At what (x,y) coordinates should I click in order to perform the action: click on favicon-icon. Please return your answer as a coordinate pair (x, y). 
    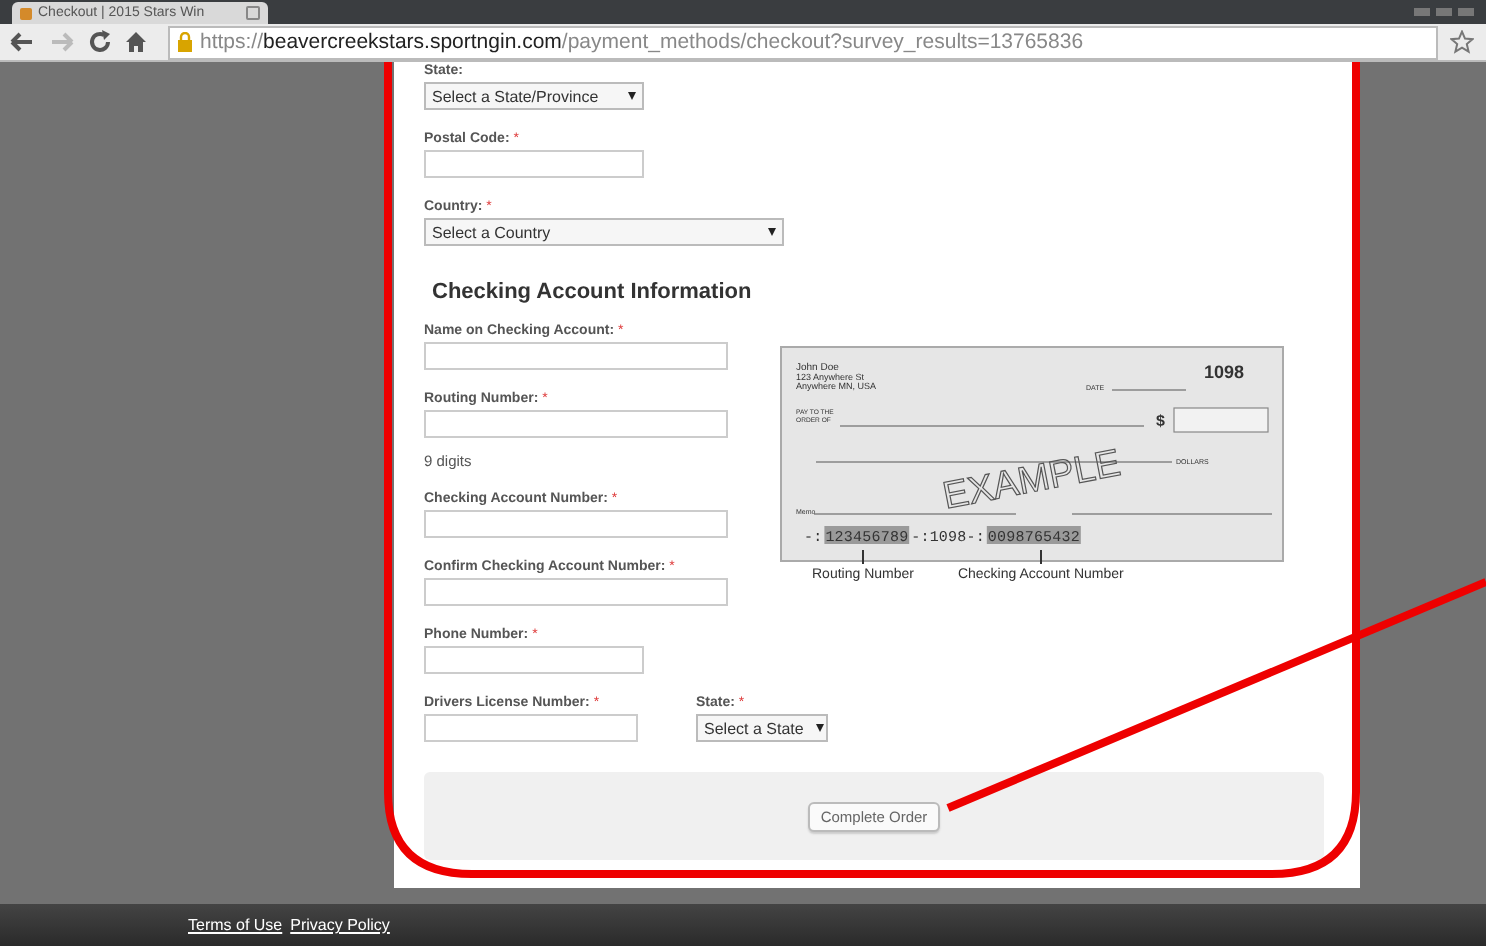
    Looking at the image, I should click on (26, 13).